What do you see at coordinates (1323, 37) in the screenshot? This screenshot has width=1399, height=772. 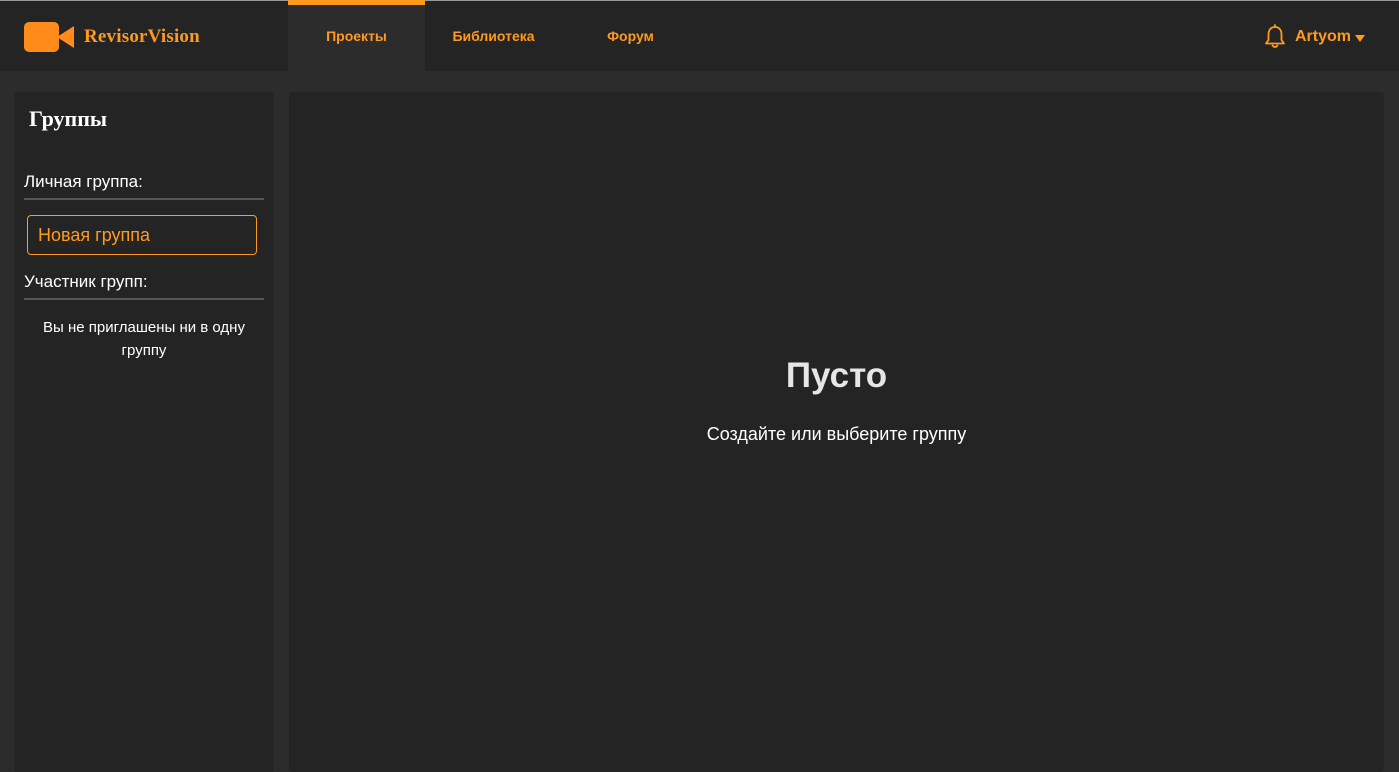 I see `user-name: Artyom` at bounding box center [1323, 37].